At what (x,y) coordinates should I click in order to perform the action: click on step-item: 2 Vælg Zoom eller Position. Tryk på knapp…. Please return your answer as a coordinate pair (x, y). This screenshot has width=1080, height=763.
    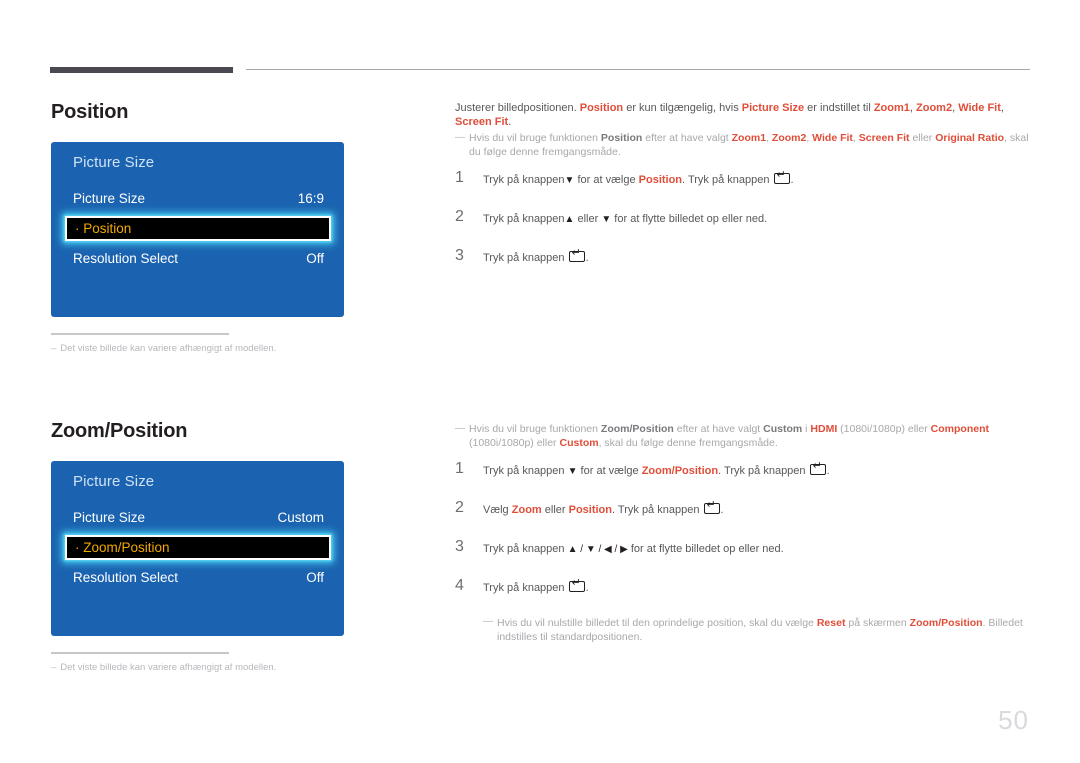
    Looking at the image, I should click on (744, 512).